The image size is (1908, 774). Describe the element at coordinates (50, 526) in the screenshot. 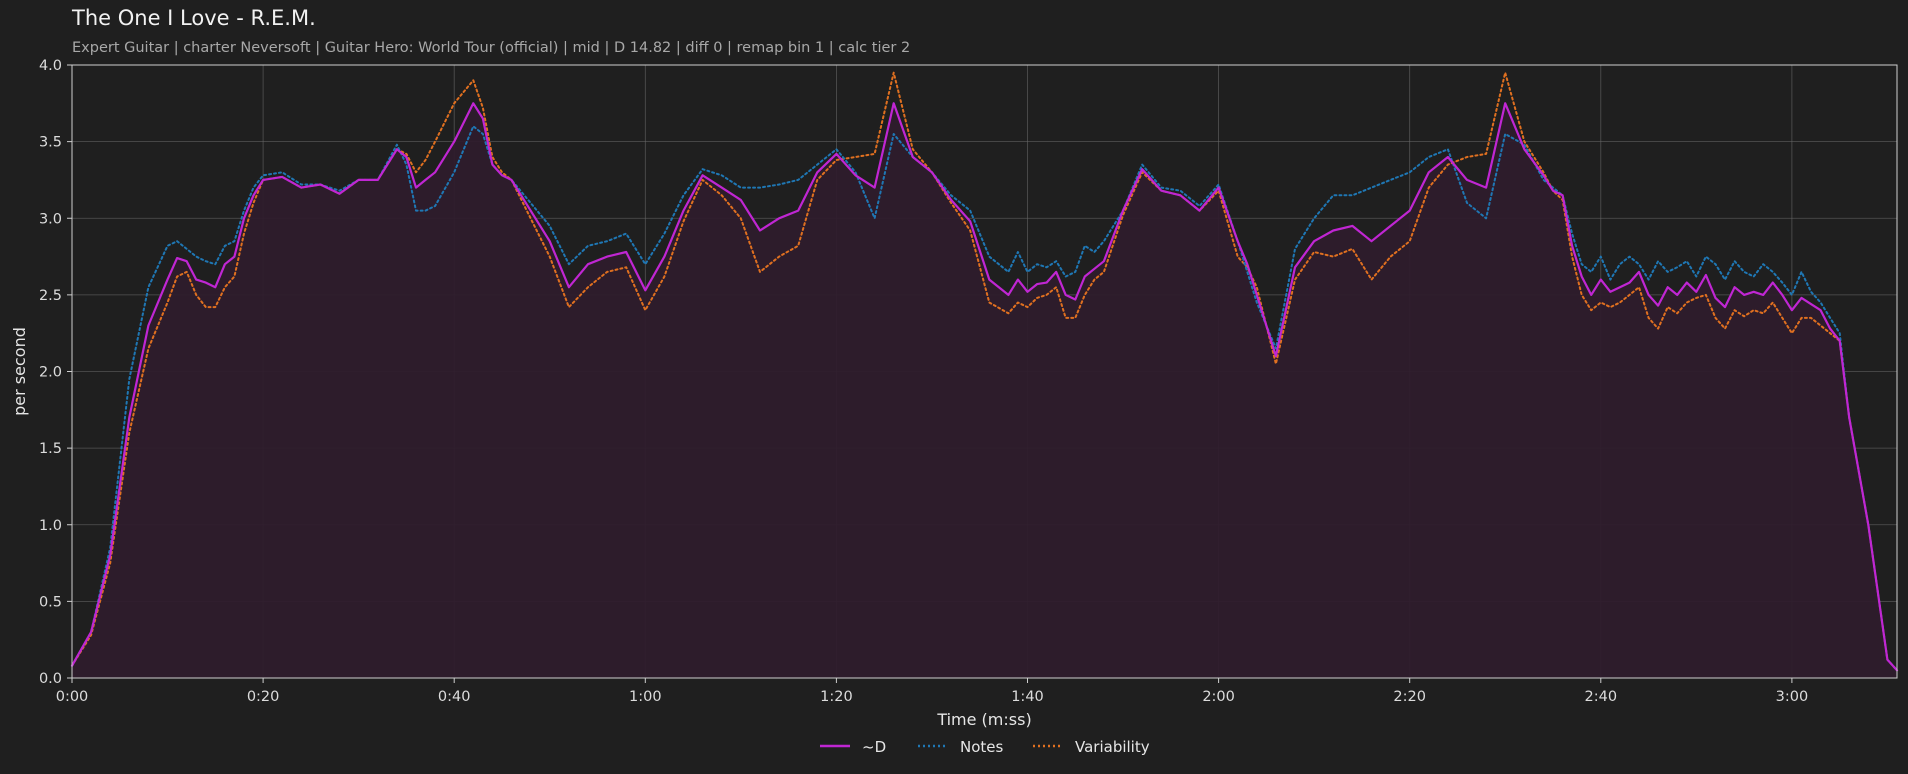

I see `y-tick-label: 1.0` at that location.